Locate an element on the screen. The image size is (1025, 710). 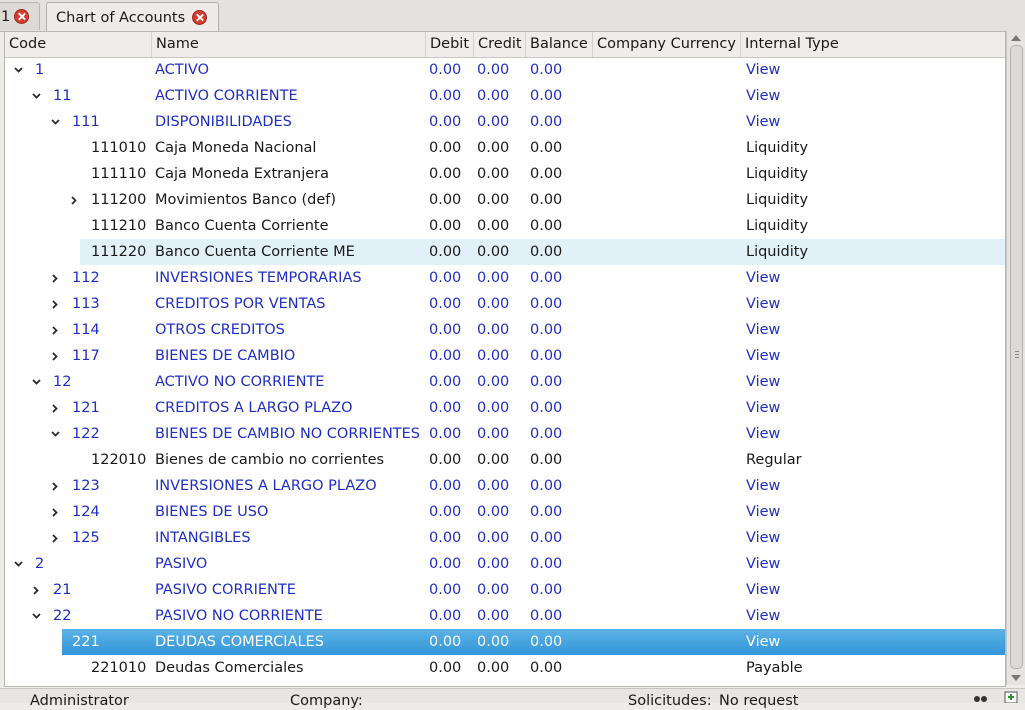
table-row: 21 PASIVO CORRIENTE 0.00 0.00 0.00 View is located at coordinates (505, 590).